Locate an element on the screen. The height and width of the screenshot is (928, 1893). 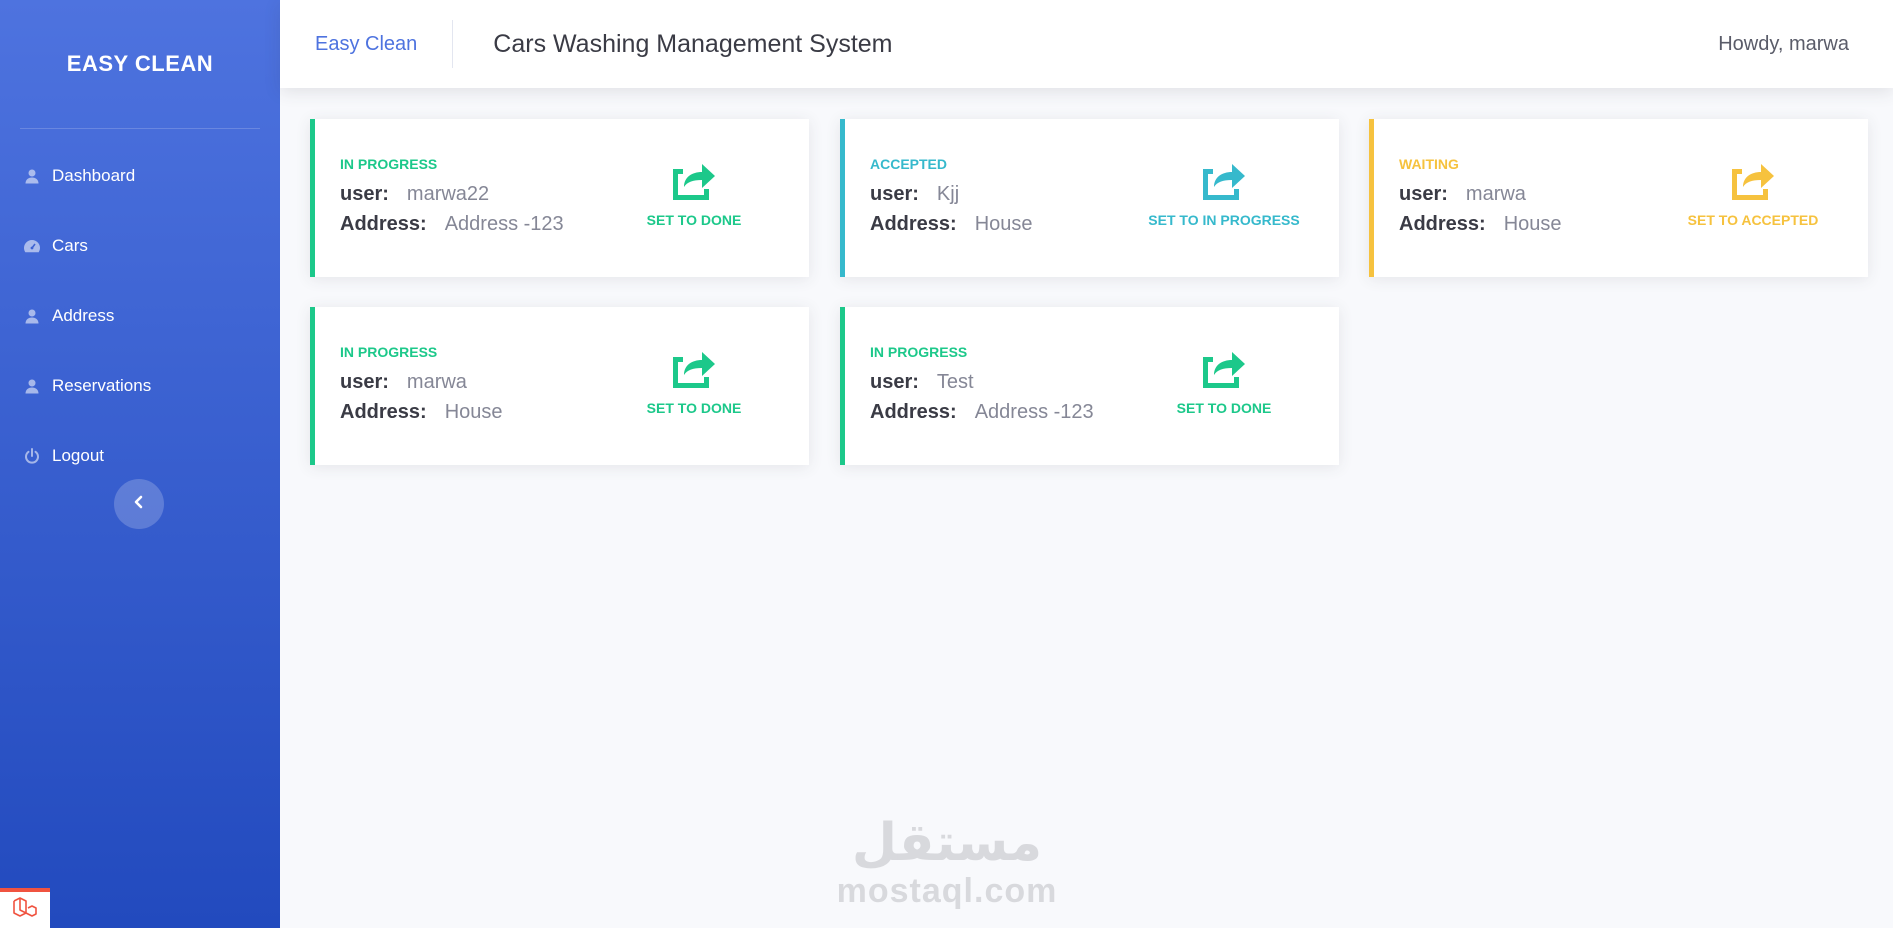
watermark: مستقل mostaql.com is located at coordinates (947, 863).